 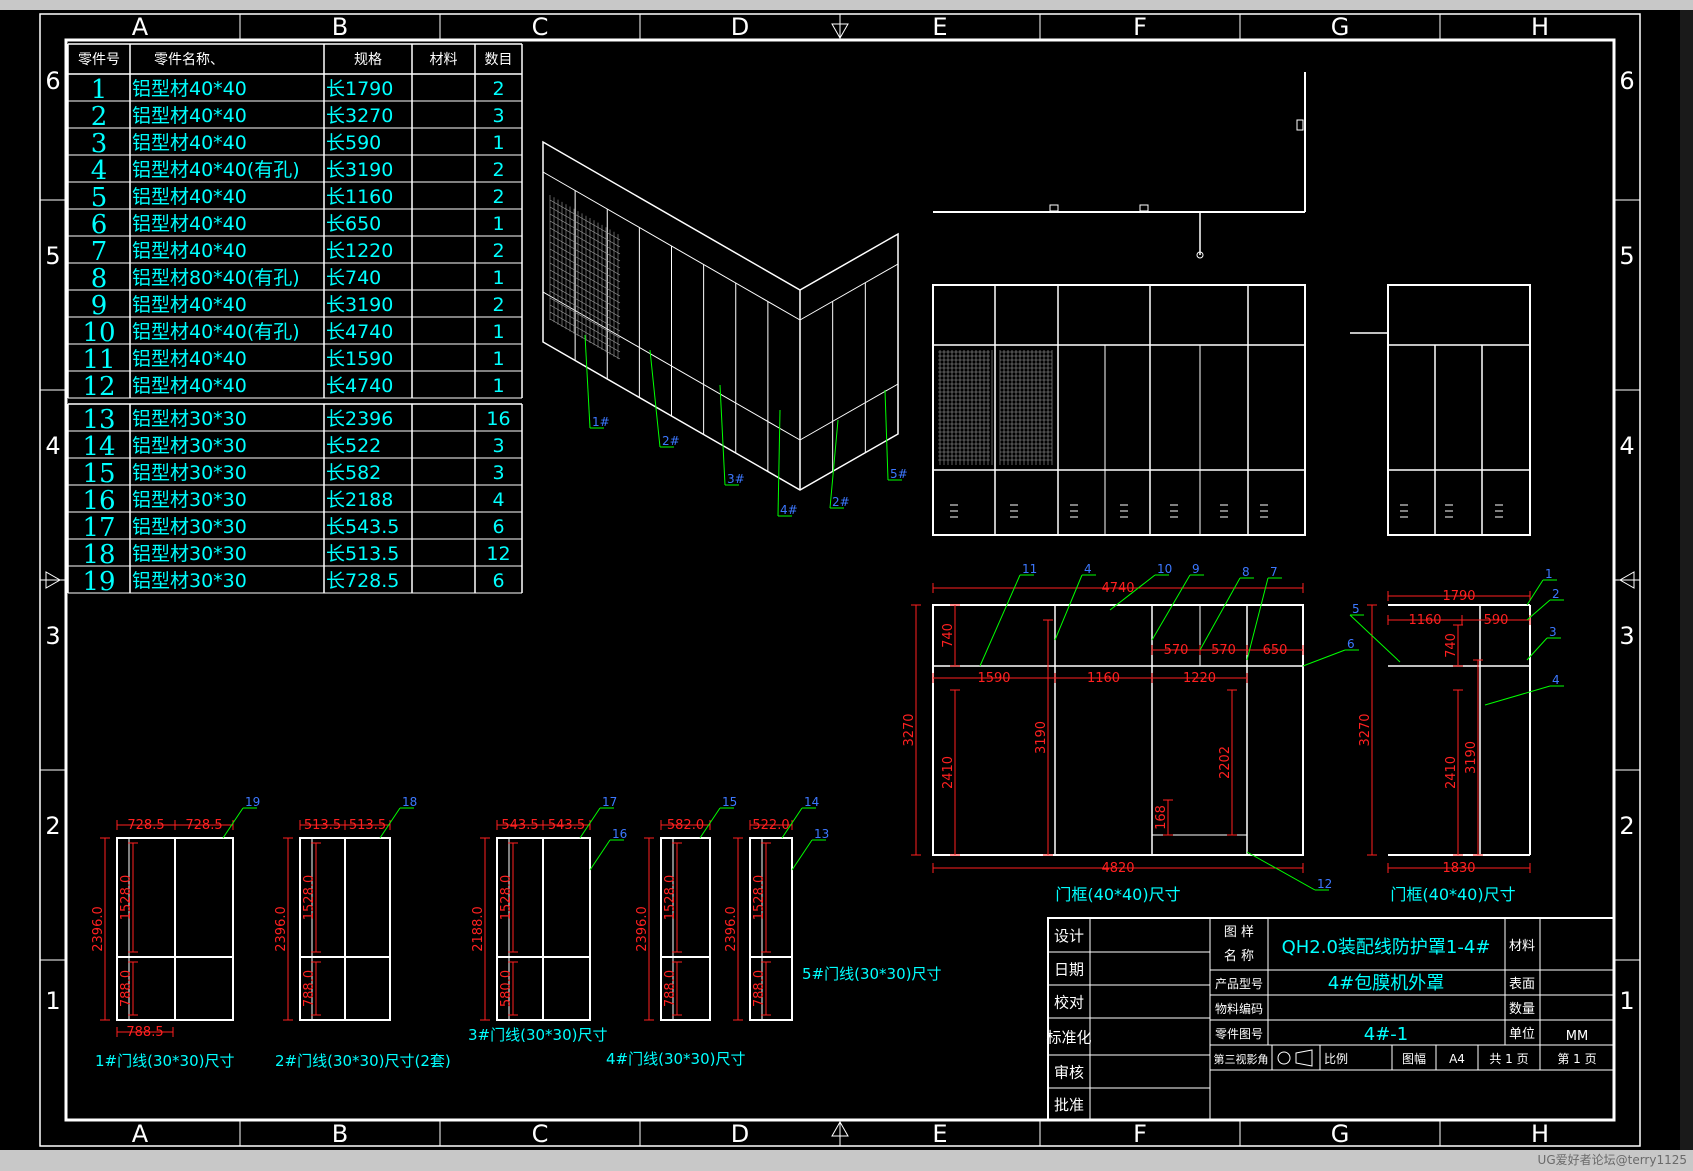 I want to click on iso-rail, so click(x=849, y=412).